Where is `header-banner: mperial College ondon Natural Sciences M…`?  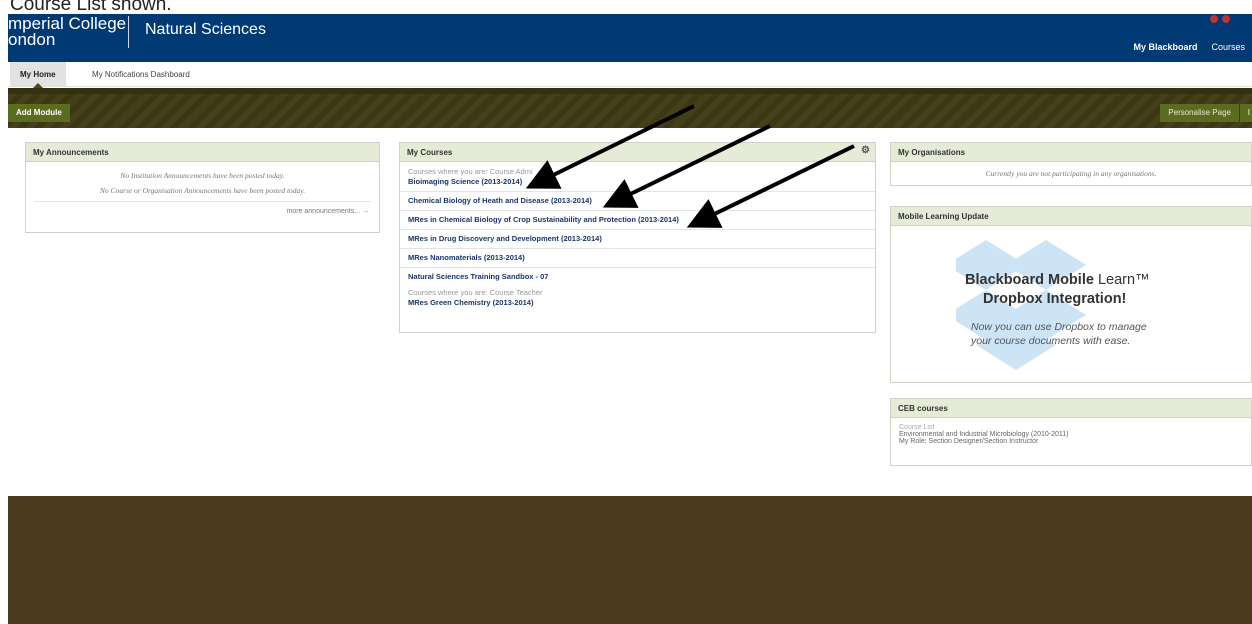
header-banner: mperial College ondon Natural Sciences M… is located at coordinates (630, 38).